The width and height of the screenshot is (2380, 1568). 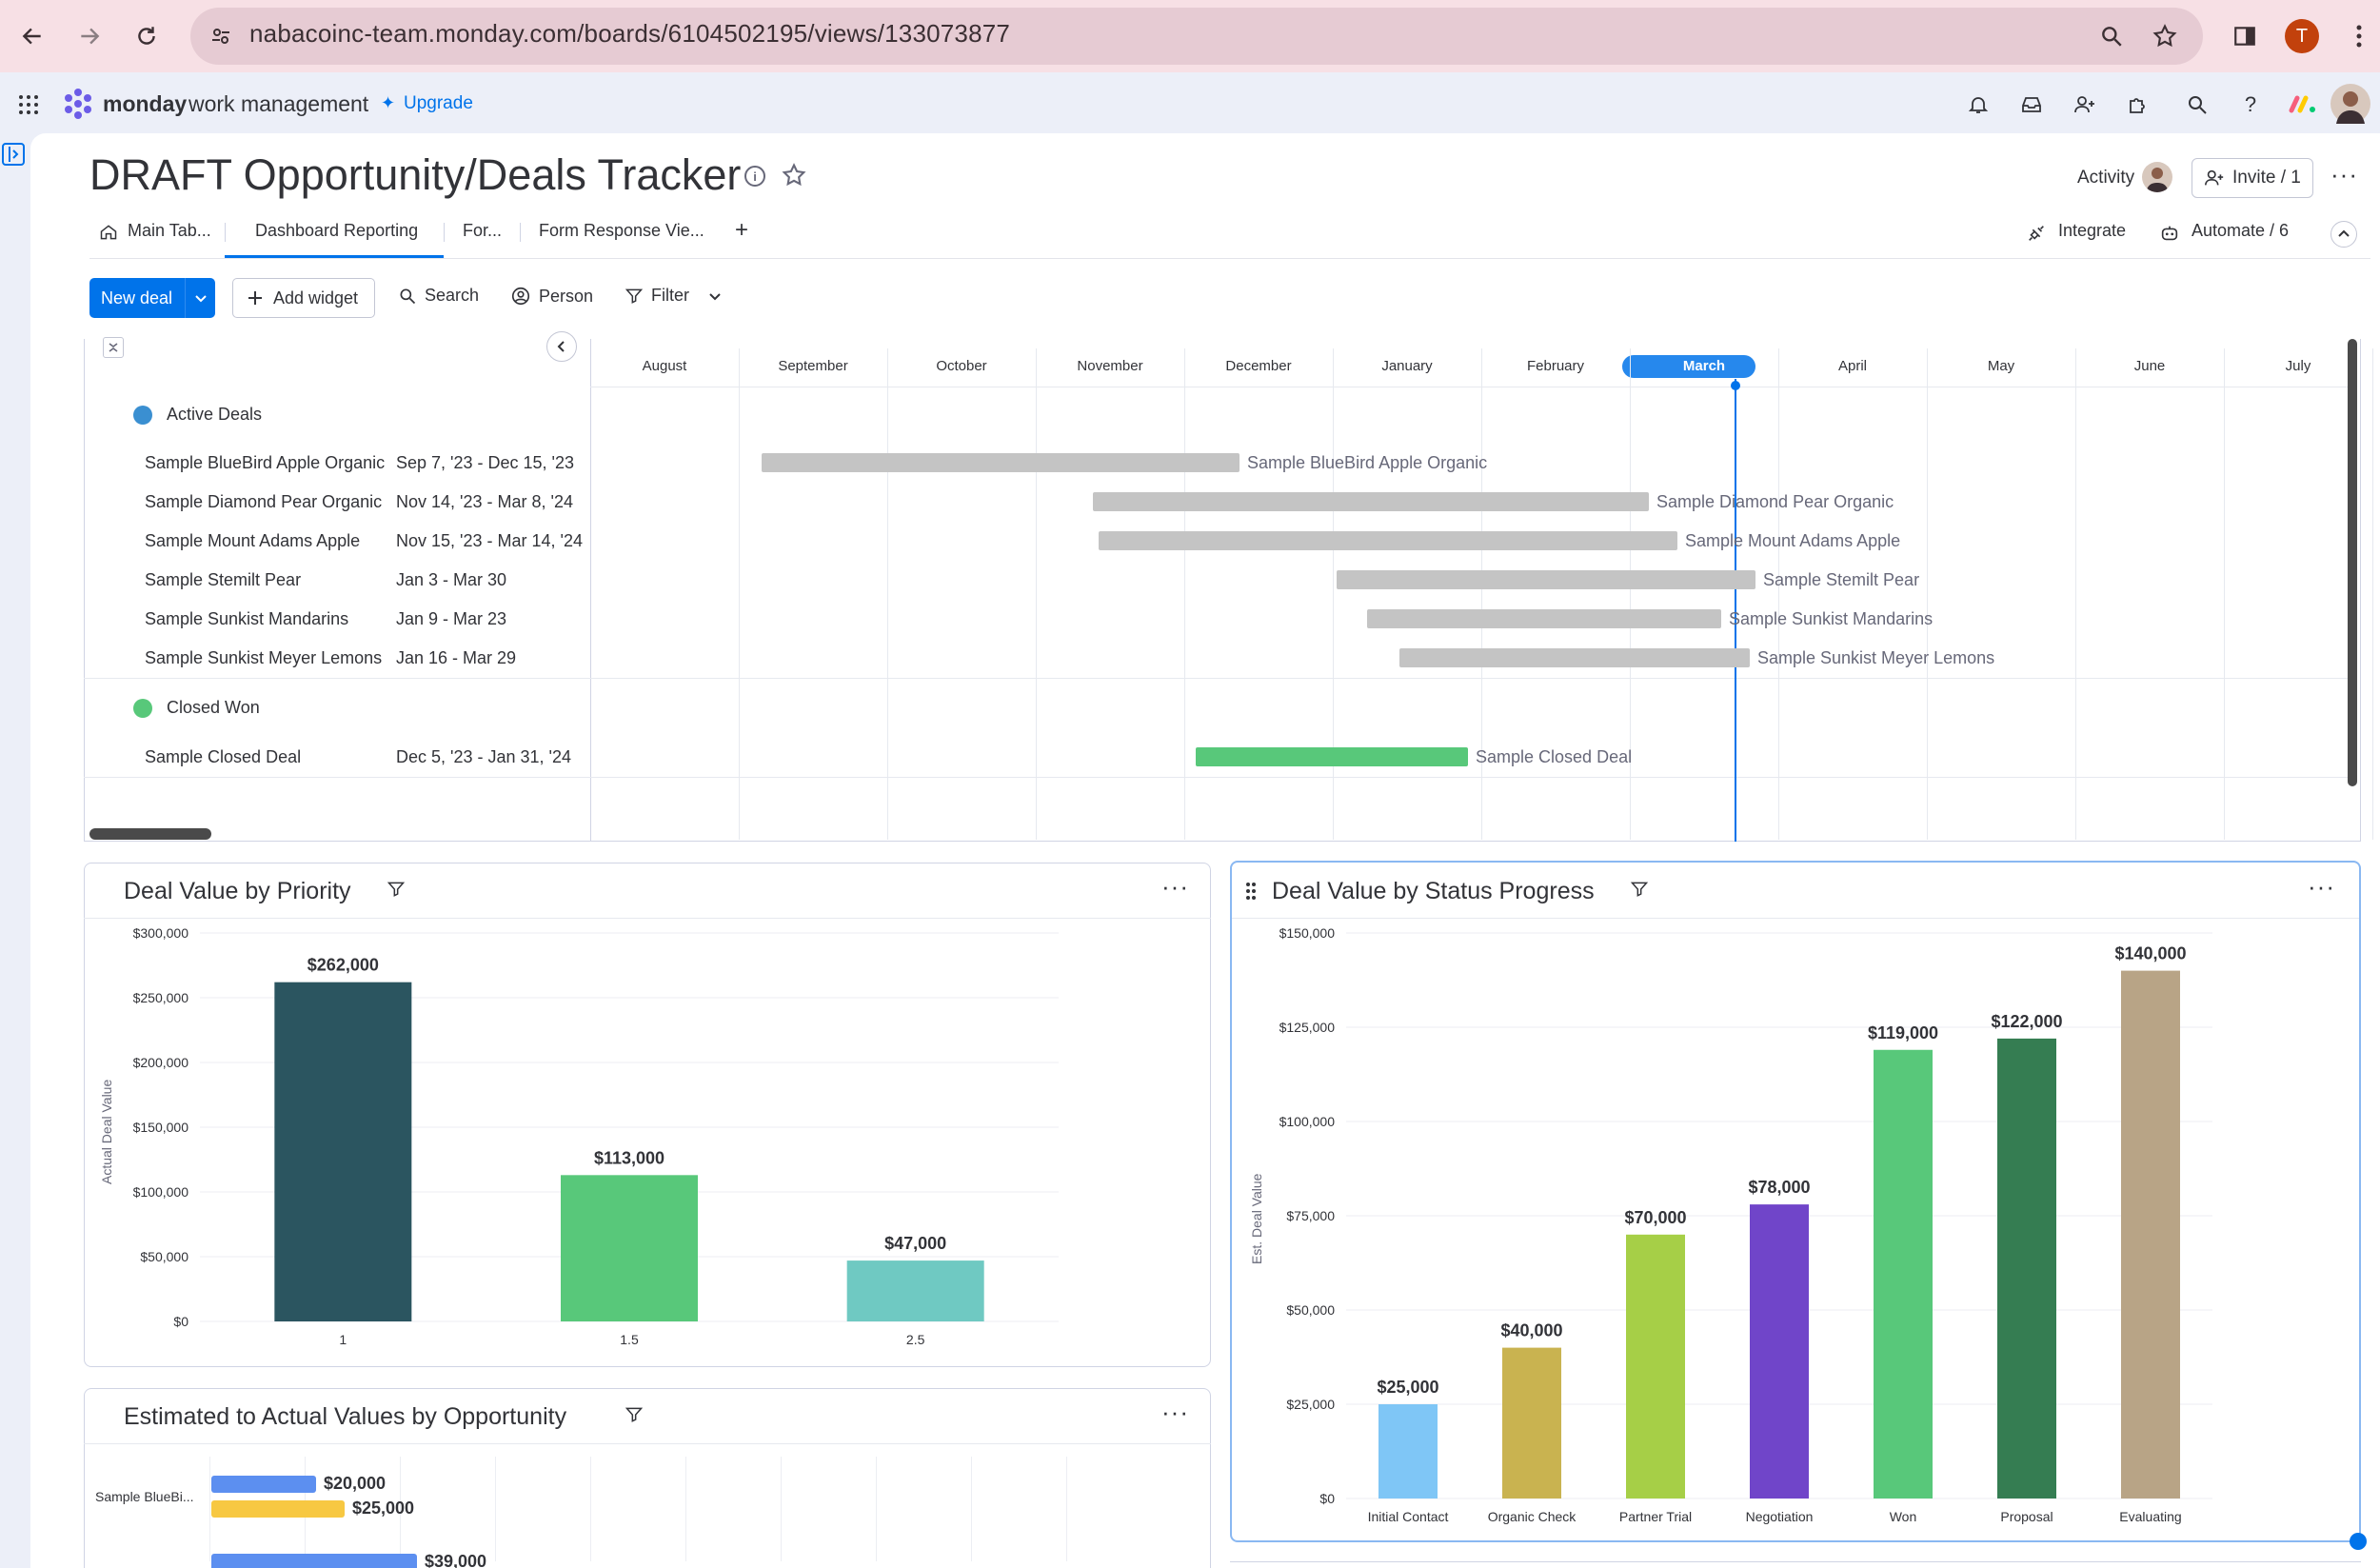 I want to click on group-title-closed-won: Closed Won, so click(x=213, y=708).